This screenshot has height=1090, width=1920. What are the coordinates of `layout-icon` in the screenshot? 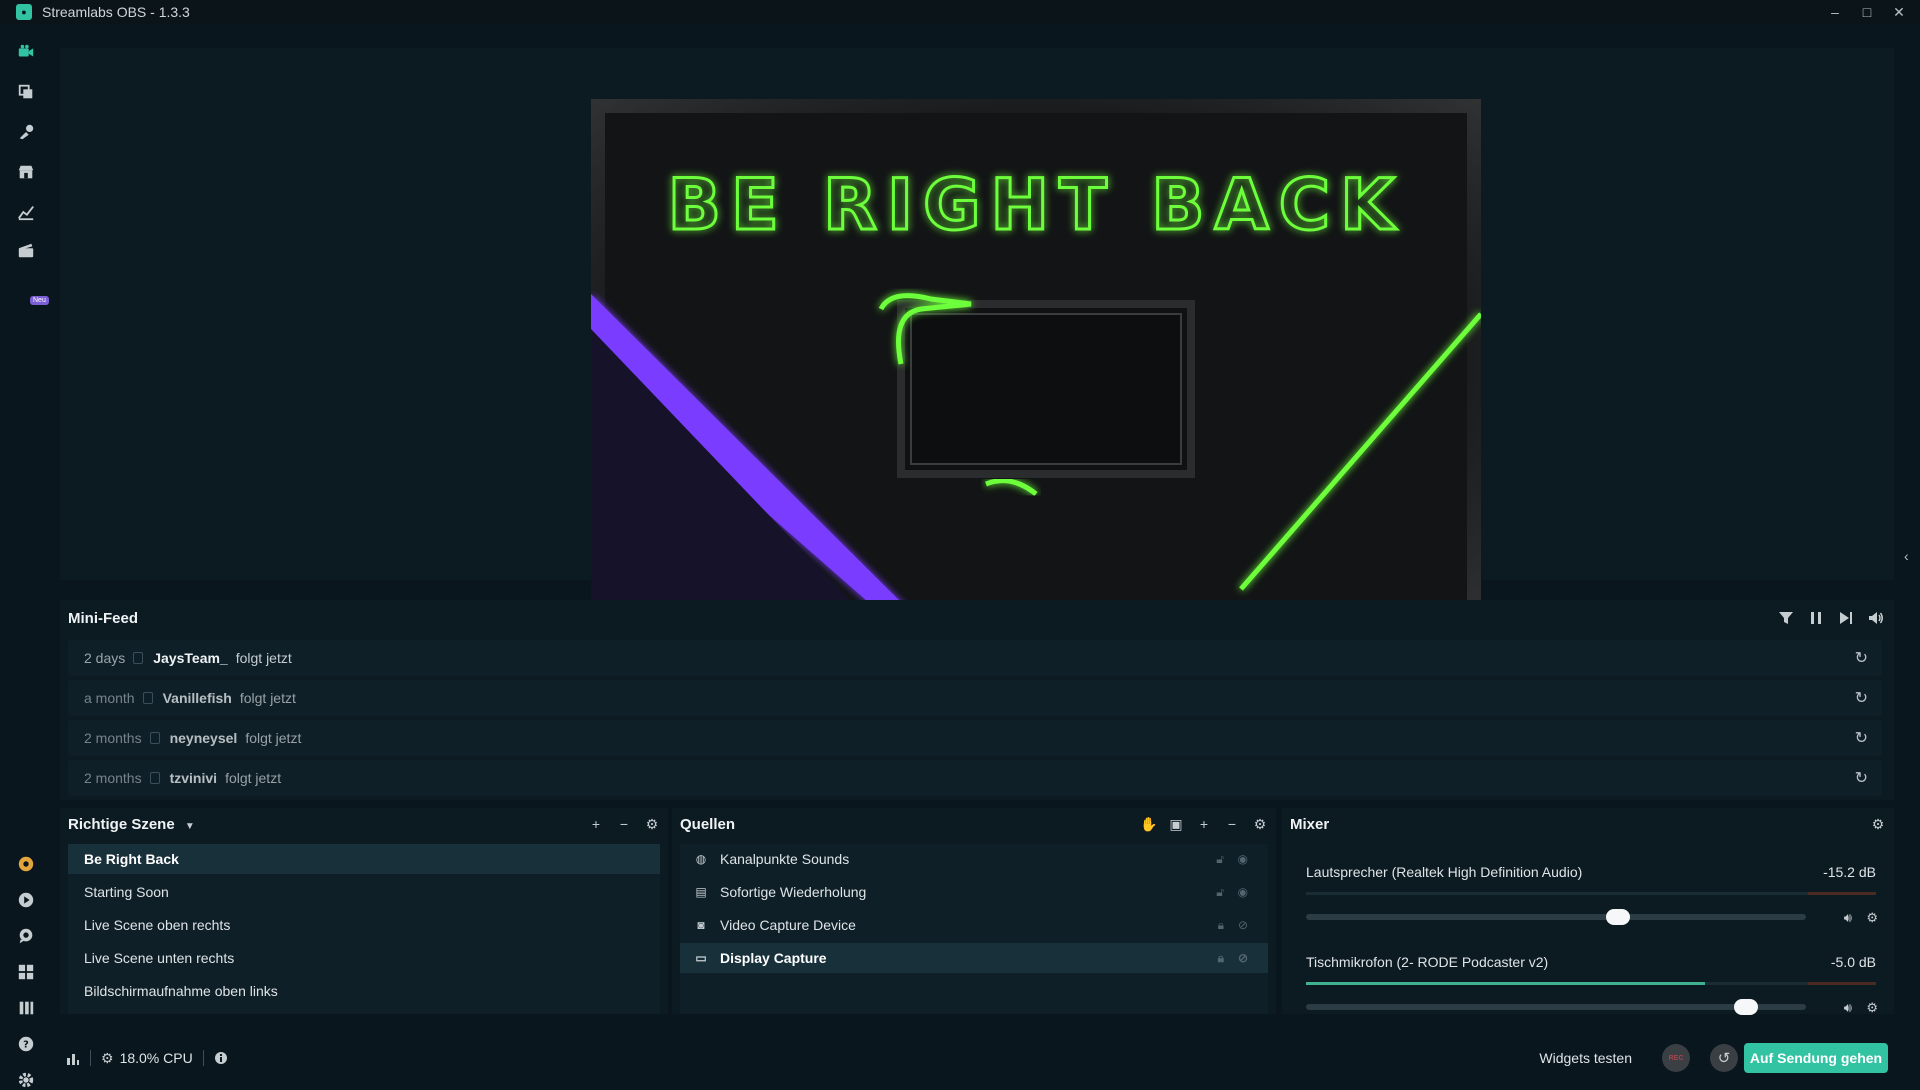 It's located at (26, 972).